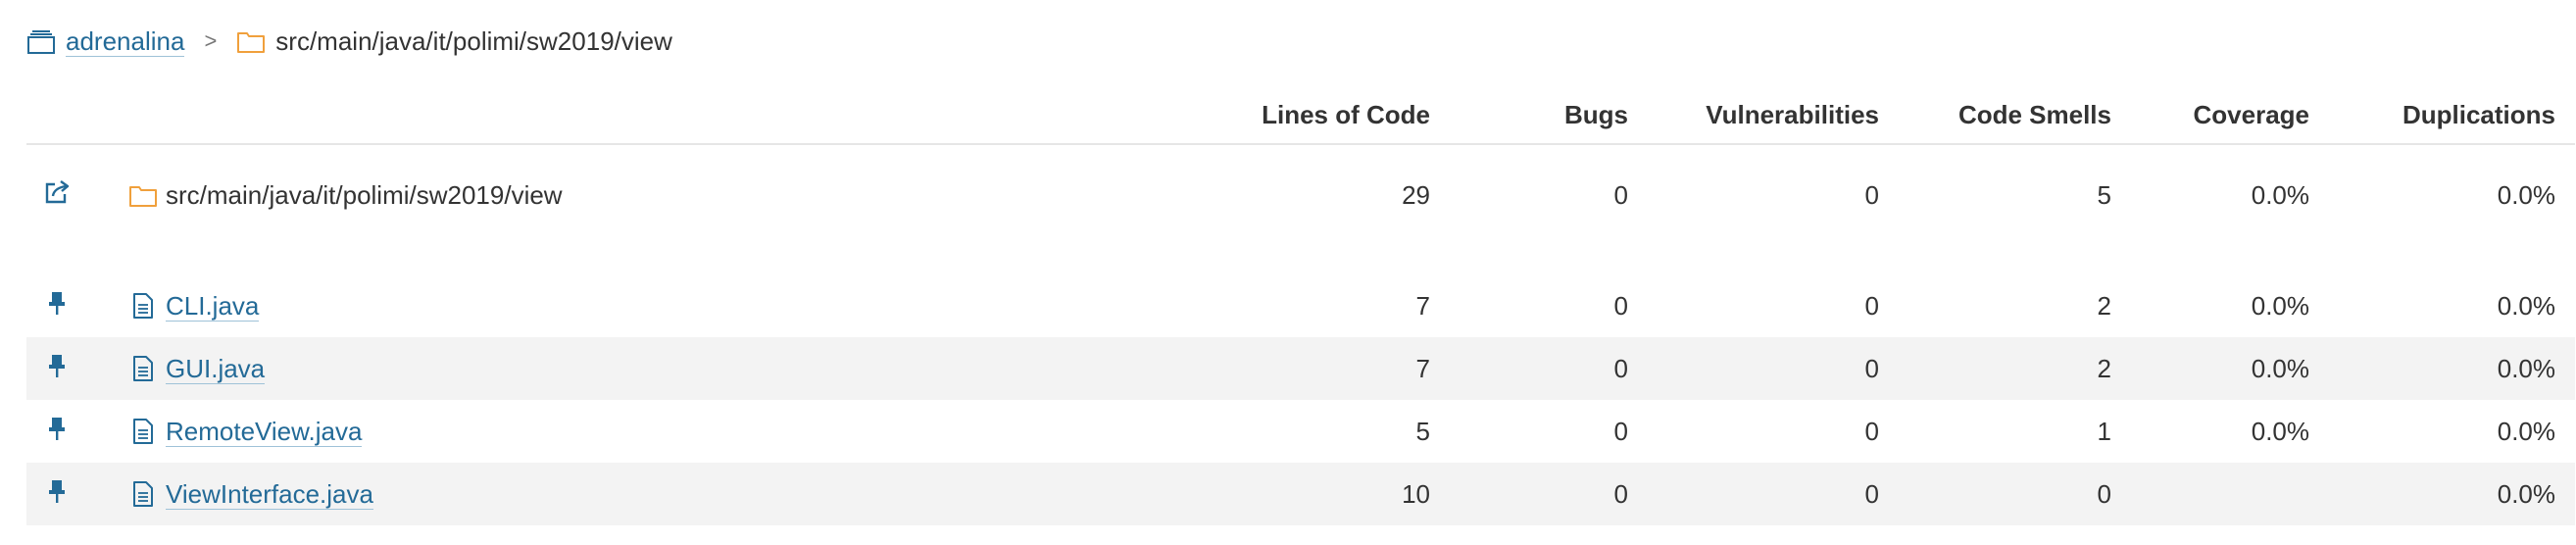  I want to click on code-smells-value: 1, so click(2104, 431).